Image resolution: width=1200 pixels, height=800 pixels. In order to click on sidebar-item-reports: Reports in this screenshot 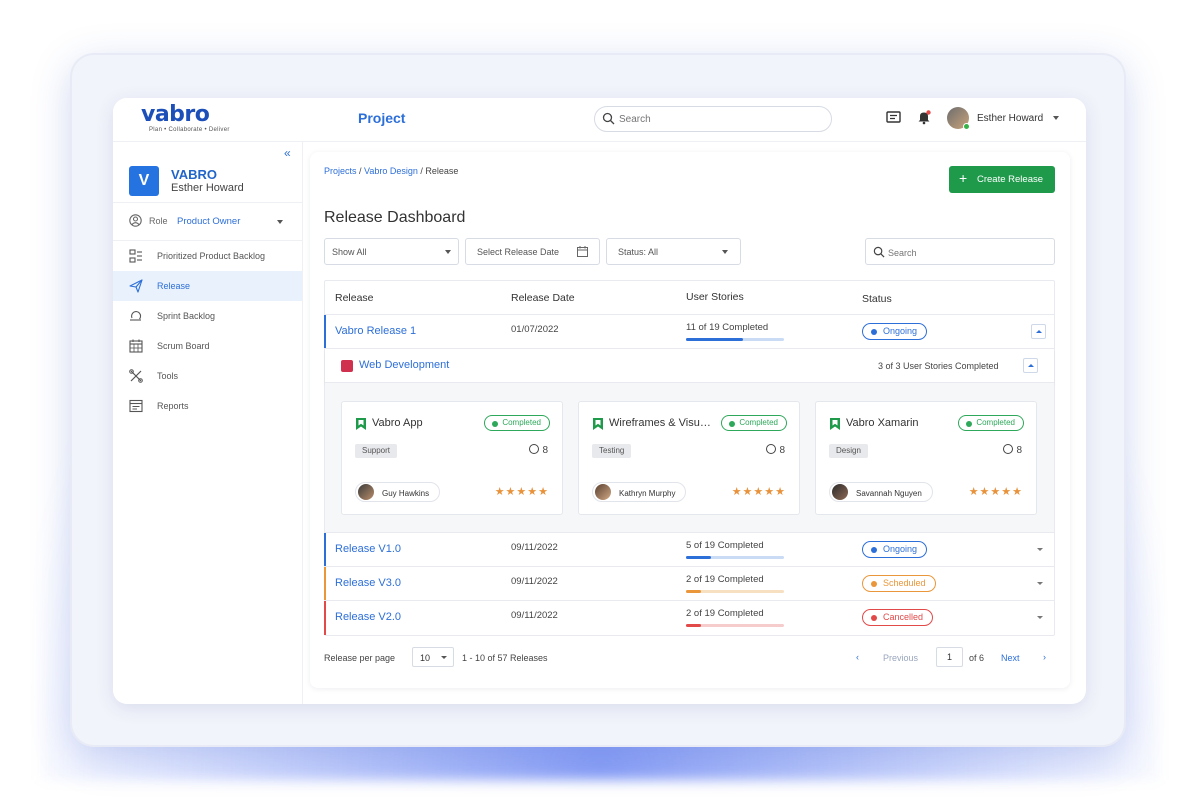, I will do `click(207, 406)`.